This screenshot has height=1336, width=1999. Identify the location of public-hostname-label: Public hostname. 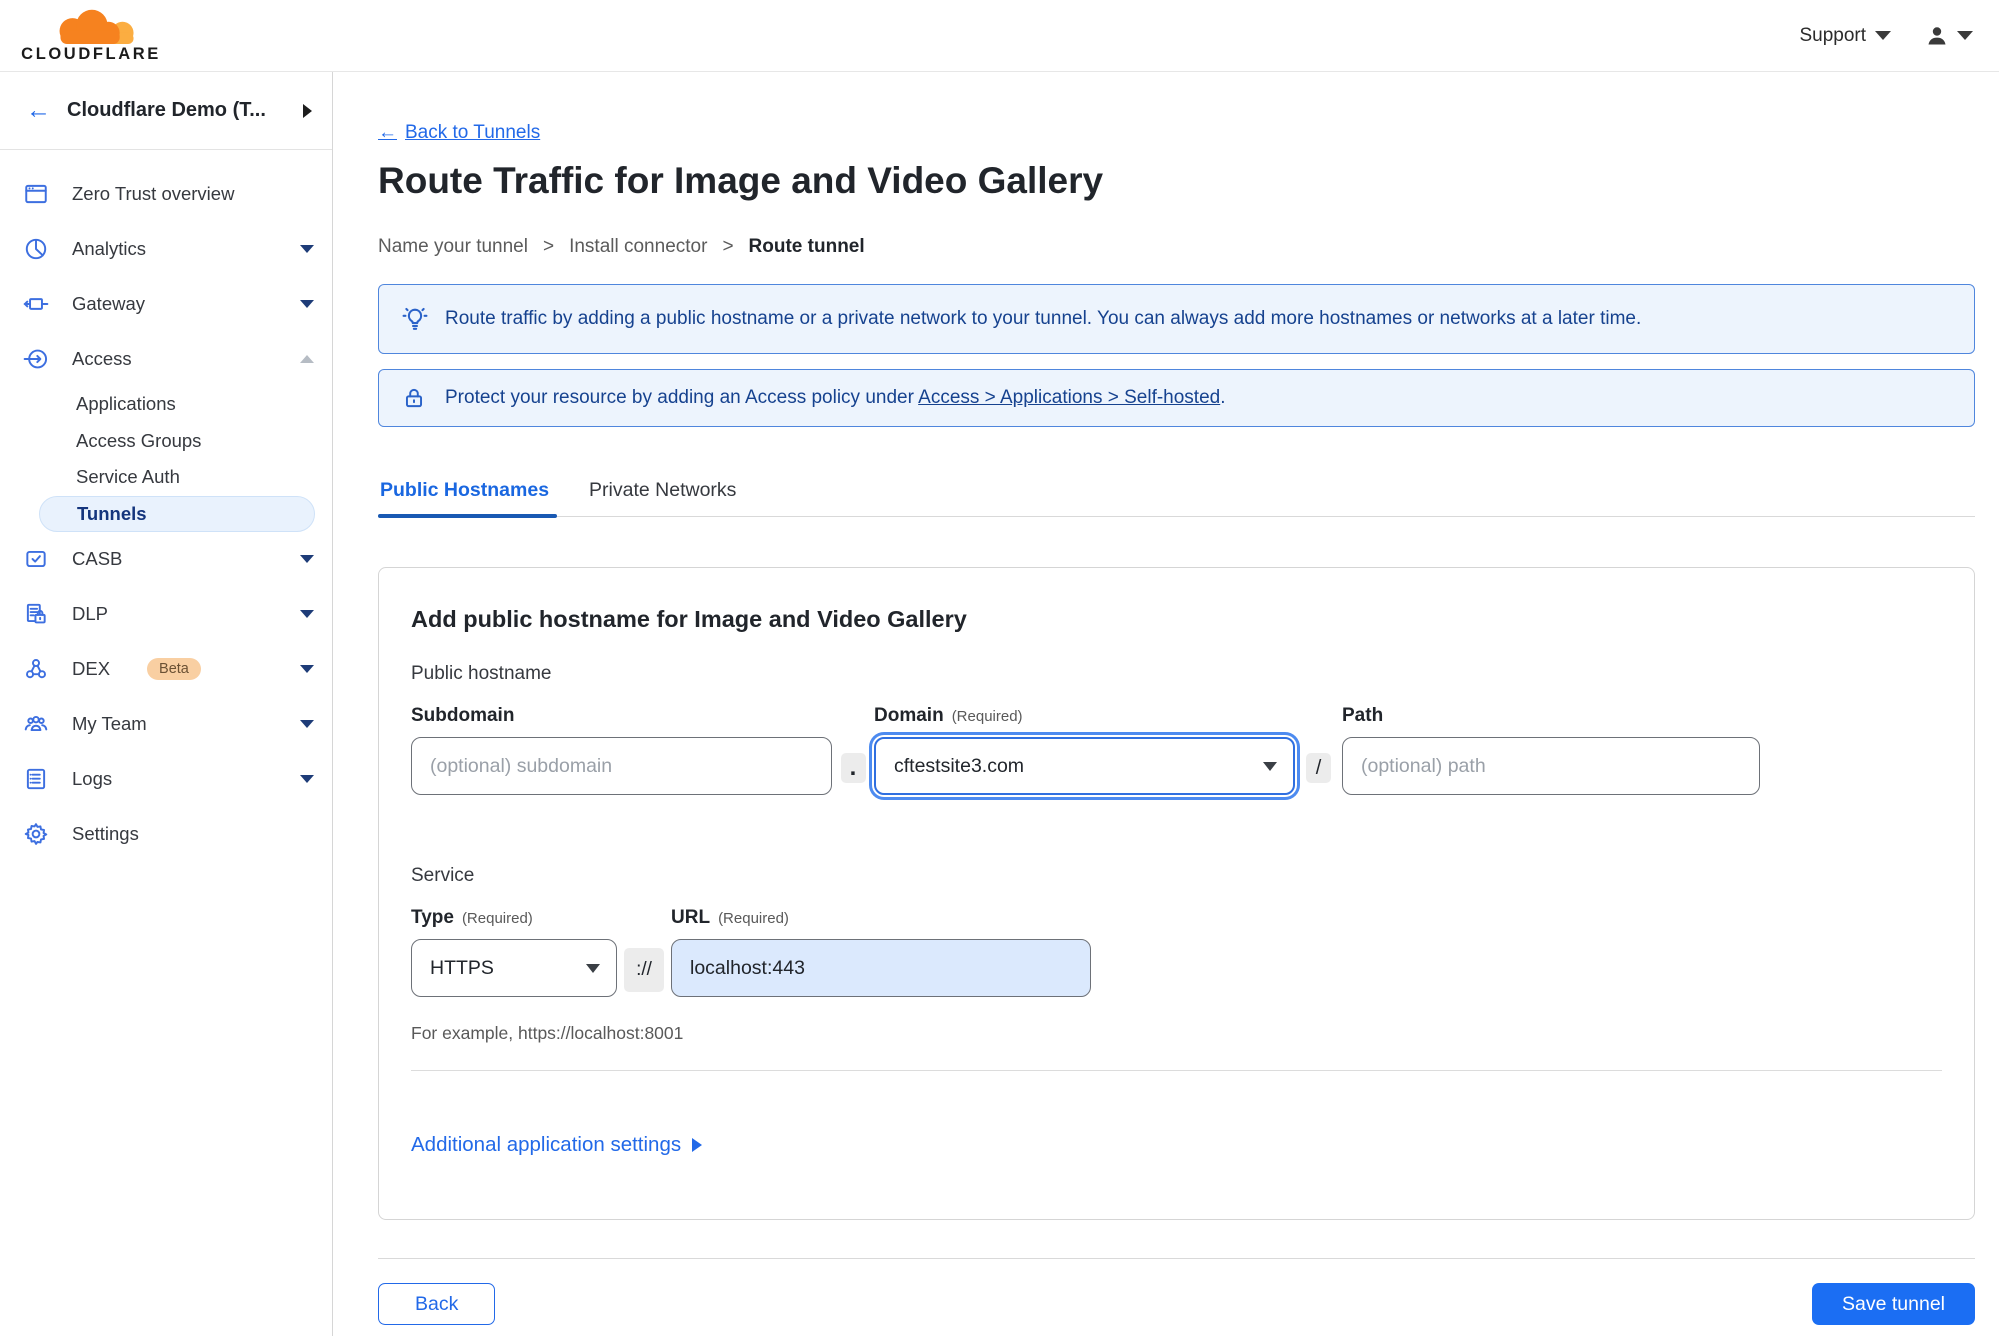
(481, 673).